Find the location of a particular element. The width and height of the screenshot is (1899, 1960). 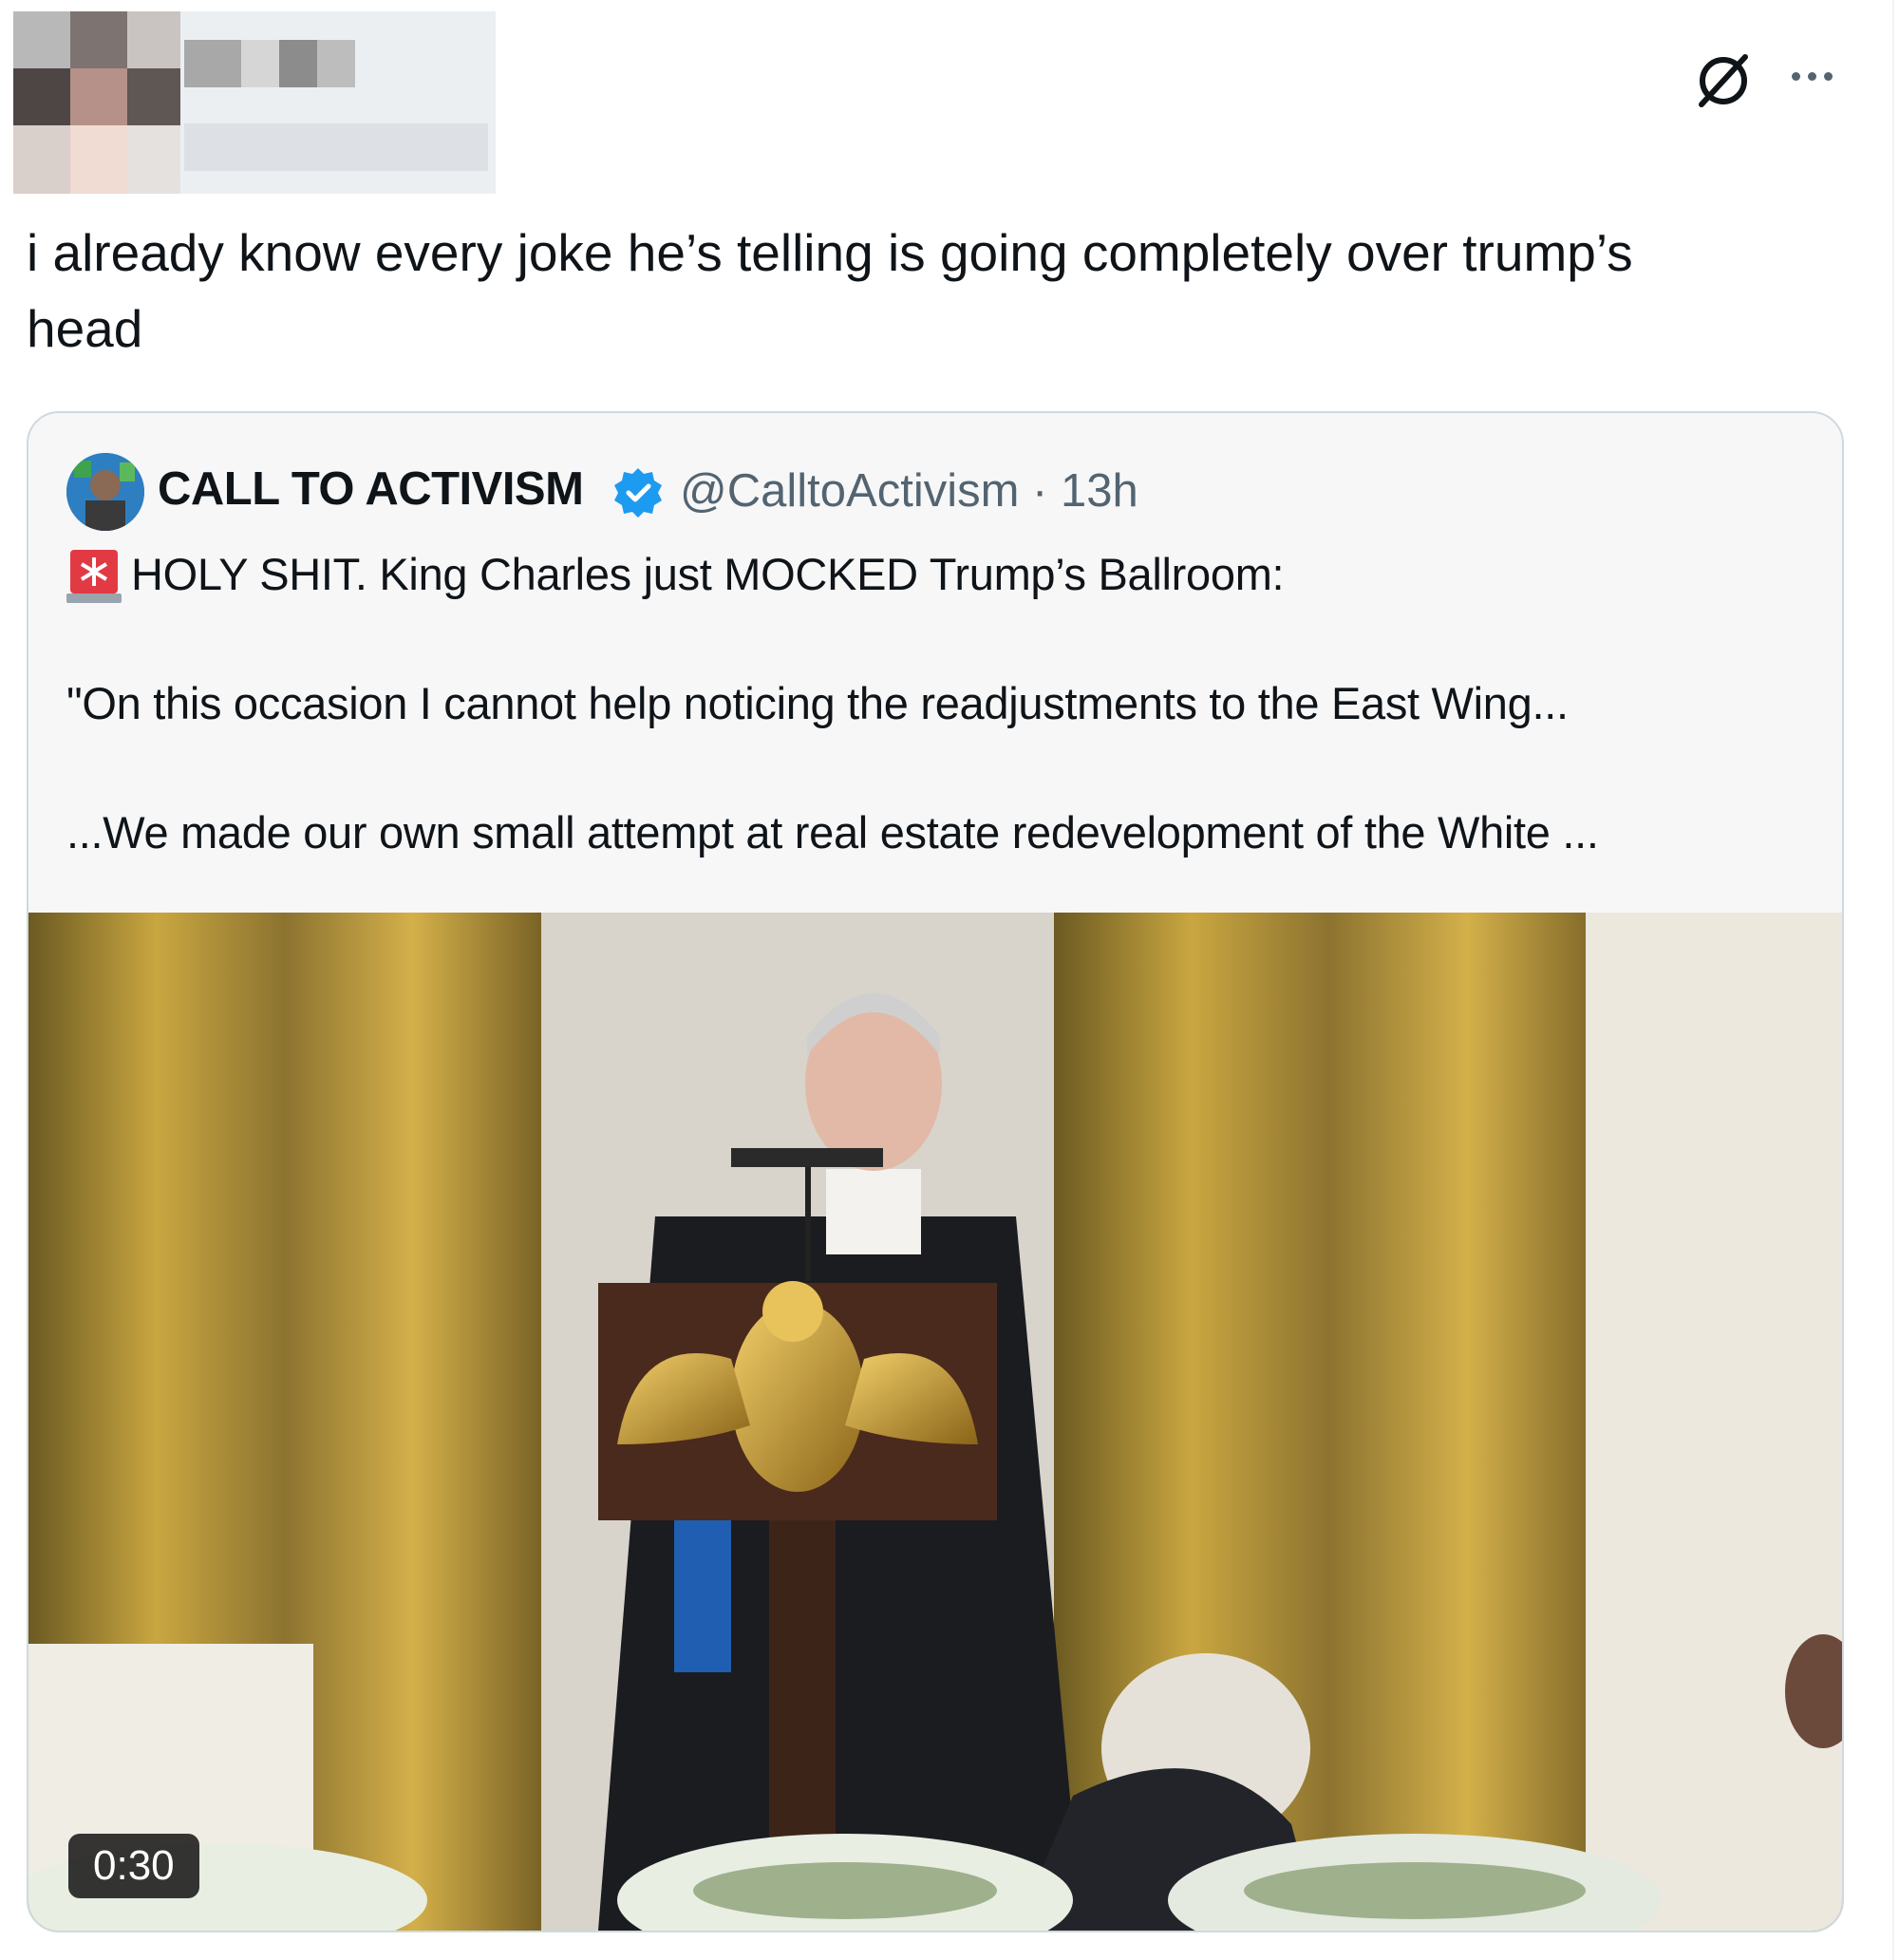

more-icon is located at coordinates (1811, 76).